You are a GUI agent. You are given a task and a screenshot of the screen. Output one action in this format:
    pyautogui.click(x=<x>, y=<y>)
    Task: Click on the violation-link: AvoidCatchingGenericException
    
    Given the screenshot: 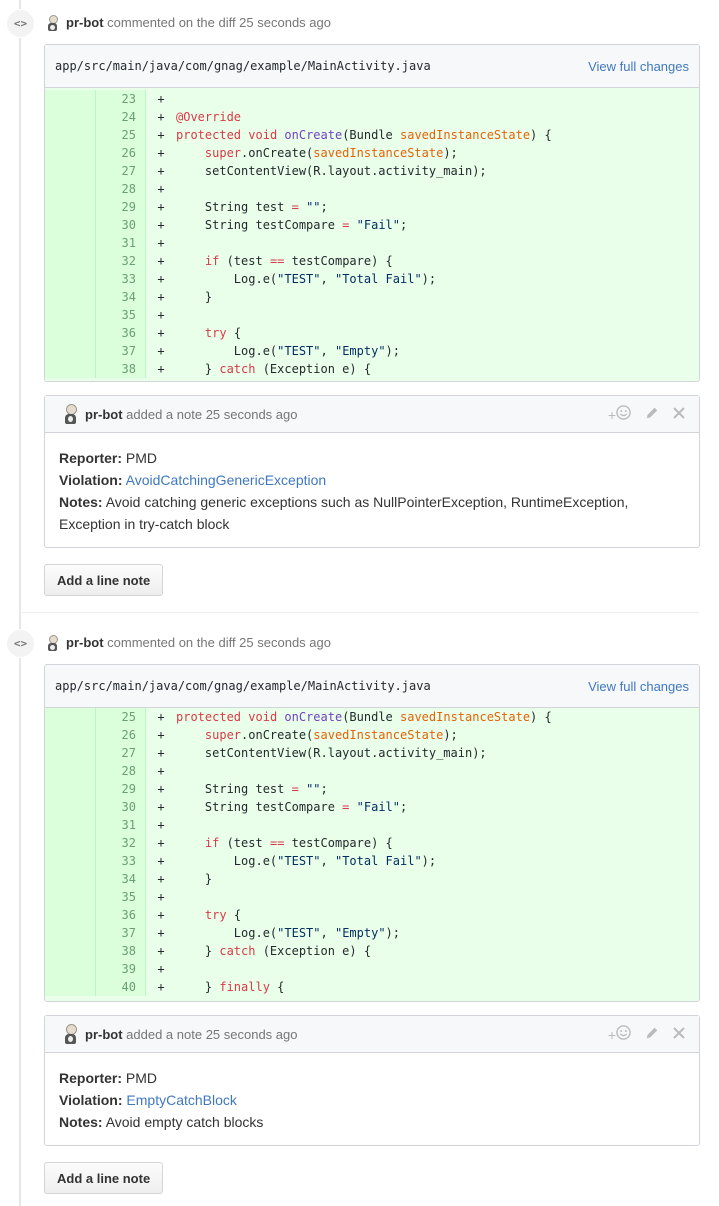 What is the action you would take?
    pyautogui.click(x=226, y=480)
    